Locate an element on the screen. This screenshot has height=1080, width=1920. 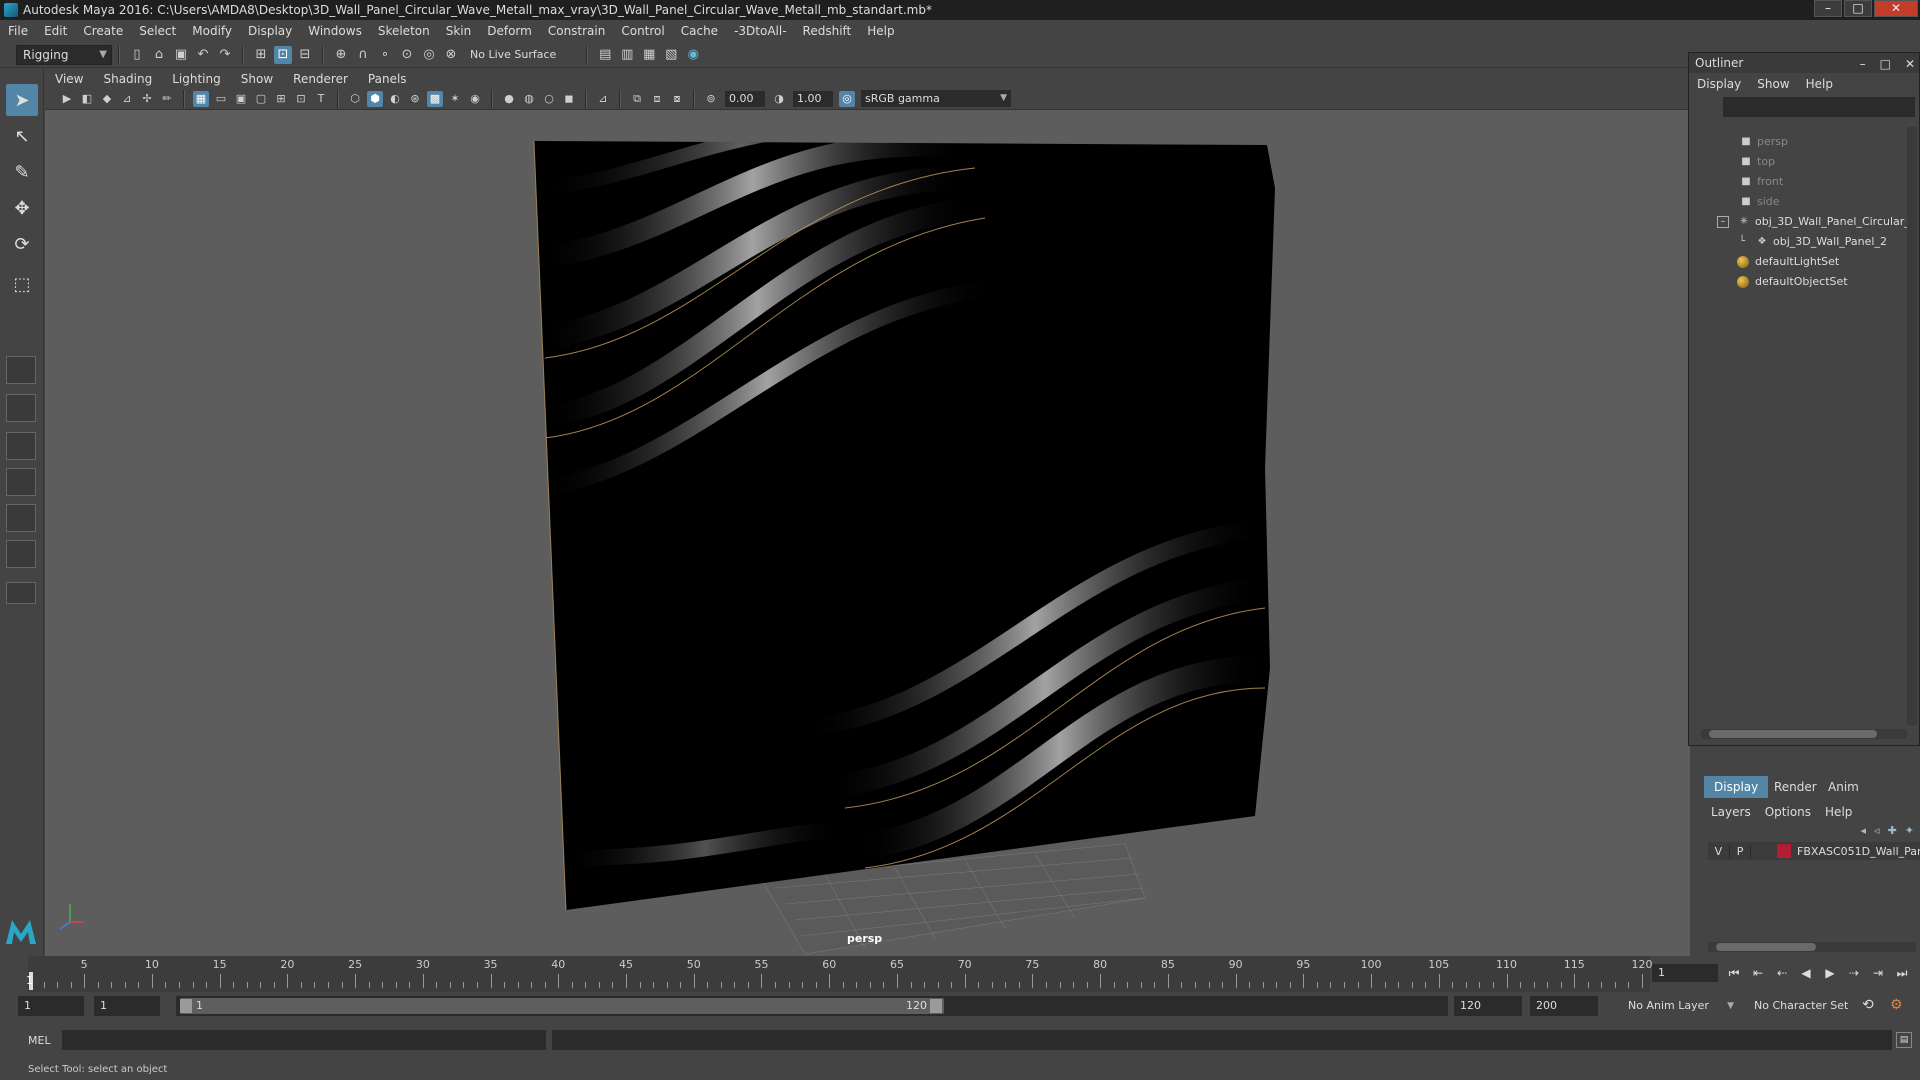
vp-menu-view: View is located at coordinates (69, 79).